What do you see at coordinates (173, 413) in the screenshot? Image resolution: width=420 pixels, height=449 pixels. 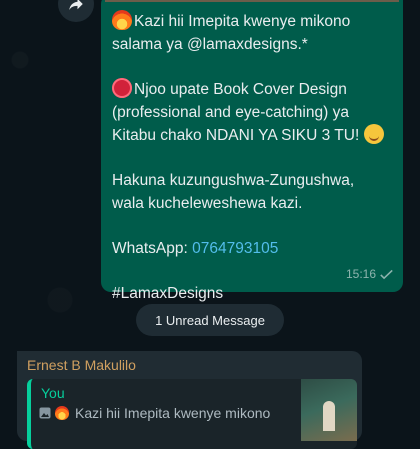 I see `quote-text: Kazi hii Imepita kwenye mikono` at bounding box center [173, 413].